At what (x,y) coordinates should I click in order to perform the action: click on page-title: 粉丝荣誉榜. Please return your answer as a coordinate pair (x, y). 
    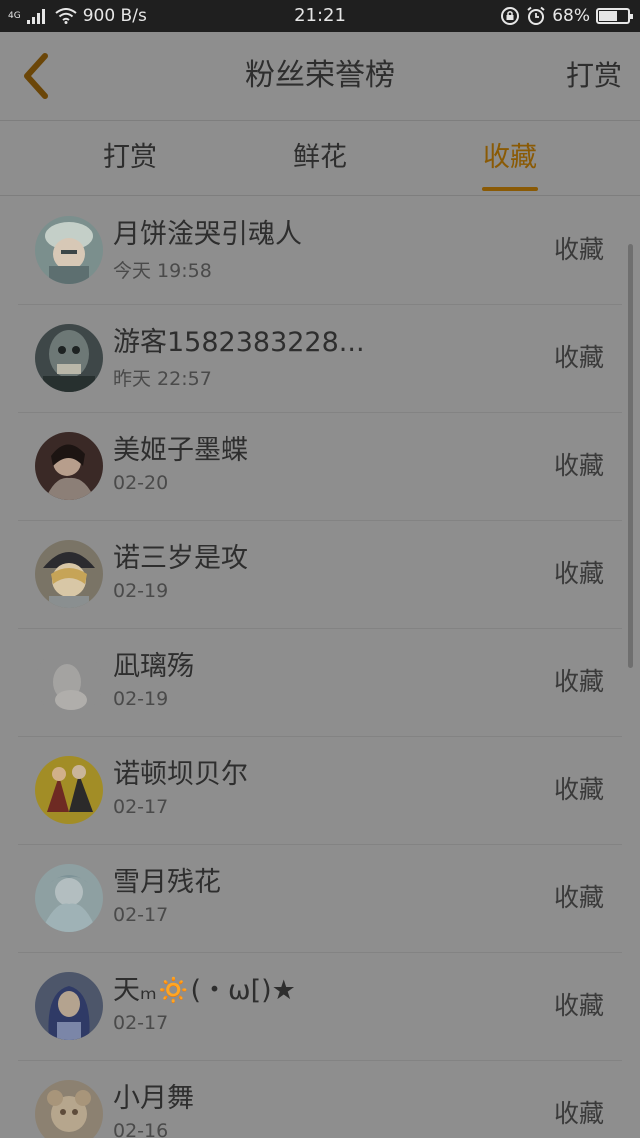
    Looking at the image, I should click on (320, 75).